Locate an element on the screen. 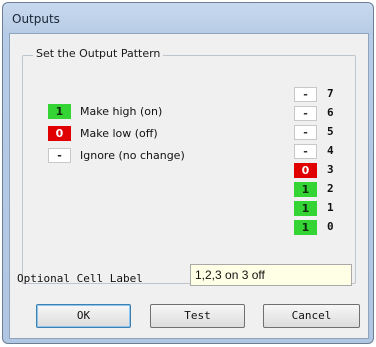 The image size is (376, 347). key-ignore-label: Ignore (no change) is located at coordinates (132, 155).